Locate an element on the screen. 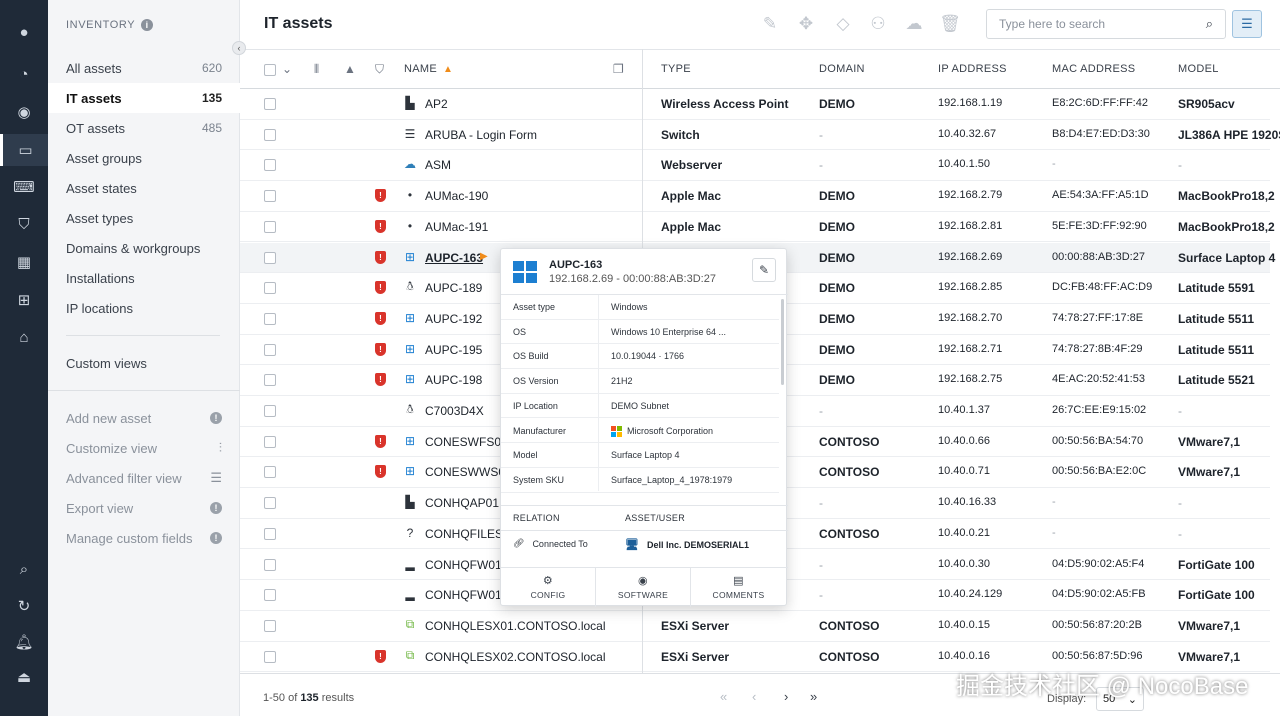  chevron-down-icon: ⌄ is located at coordinates (287, 69).